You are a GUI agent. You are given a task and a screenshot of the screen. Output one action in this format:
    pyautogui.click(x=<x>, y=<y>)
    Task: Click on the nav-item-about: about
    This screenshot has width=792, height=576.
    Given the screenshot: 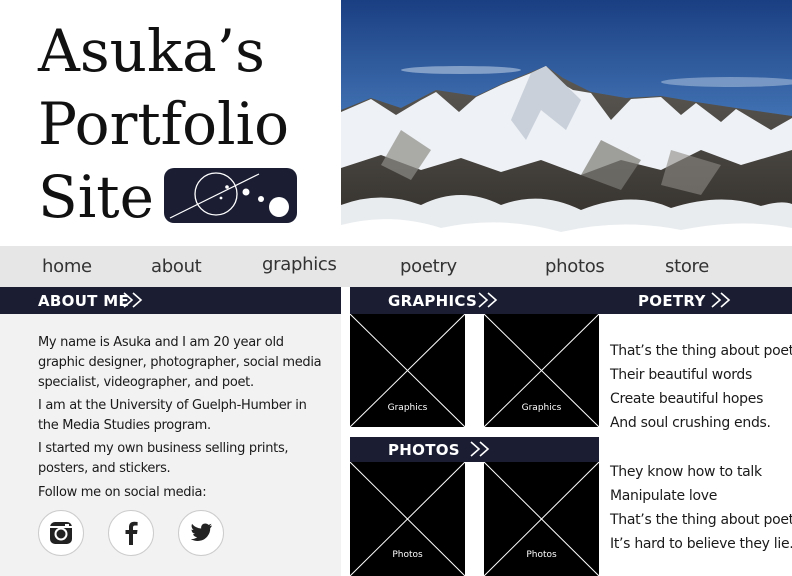 What is the action you would take?
    pyautogui.click(x=176, y=266)
    